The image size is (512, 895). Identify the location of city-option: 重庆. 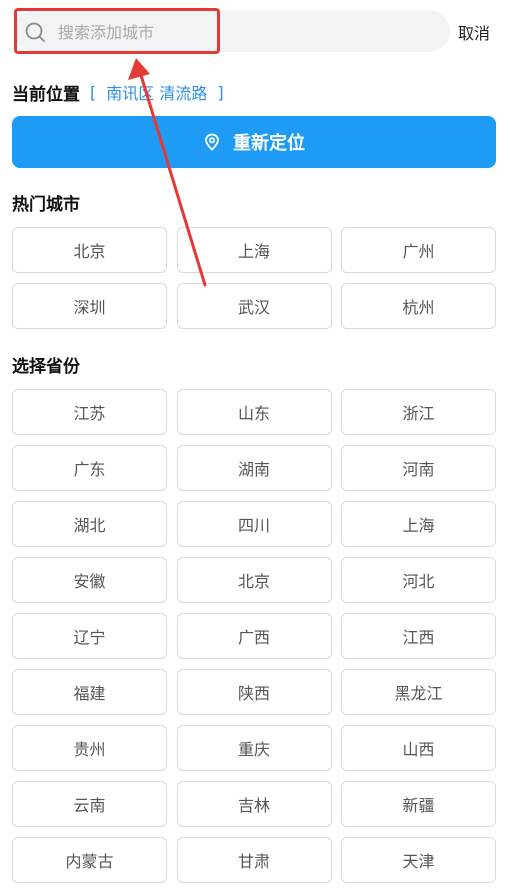
(254, 748).